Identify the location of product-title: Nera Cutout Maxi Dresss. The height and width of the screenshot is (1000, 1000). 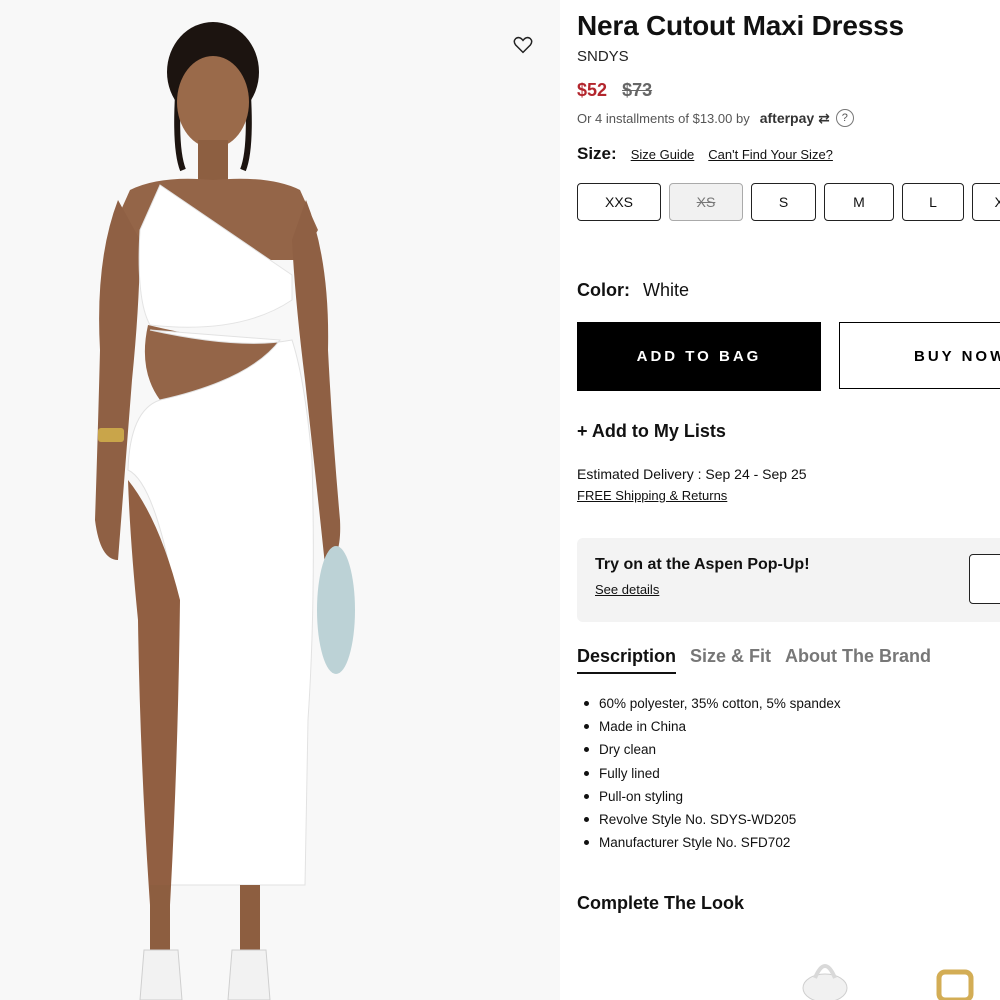
(740, 25).